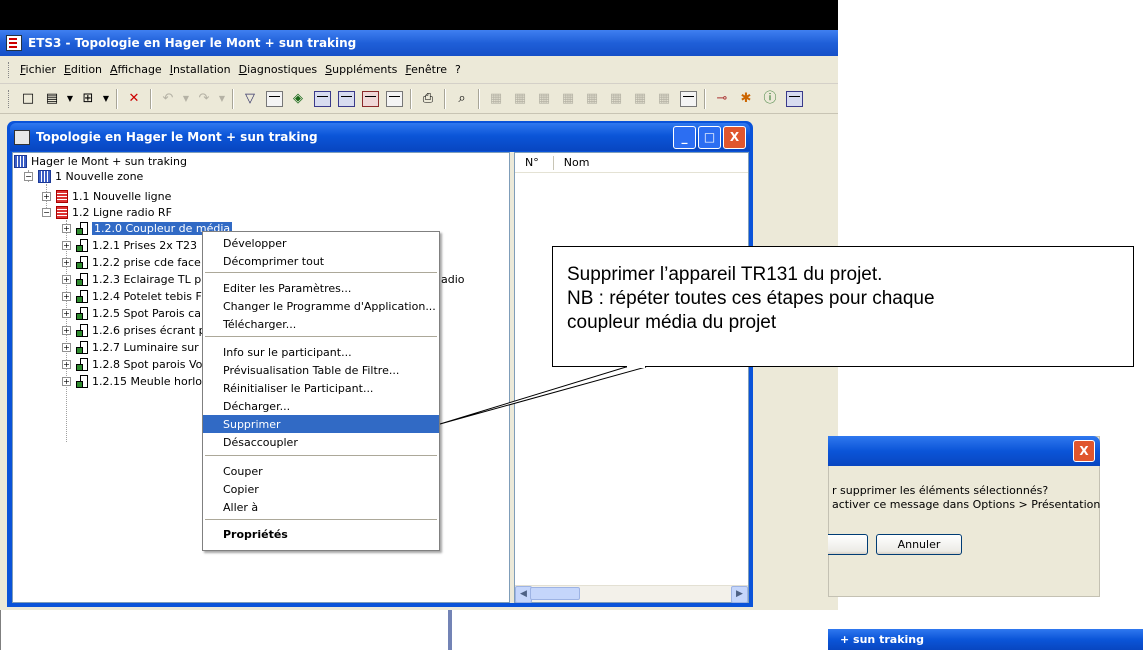 The width and height of the screenshot is (1143, 650). Describe the element at coordinates (106, 99) in the screenshot. I see `insert-dropdown-icon: ▼` at that location.